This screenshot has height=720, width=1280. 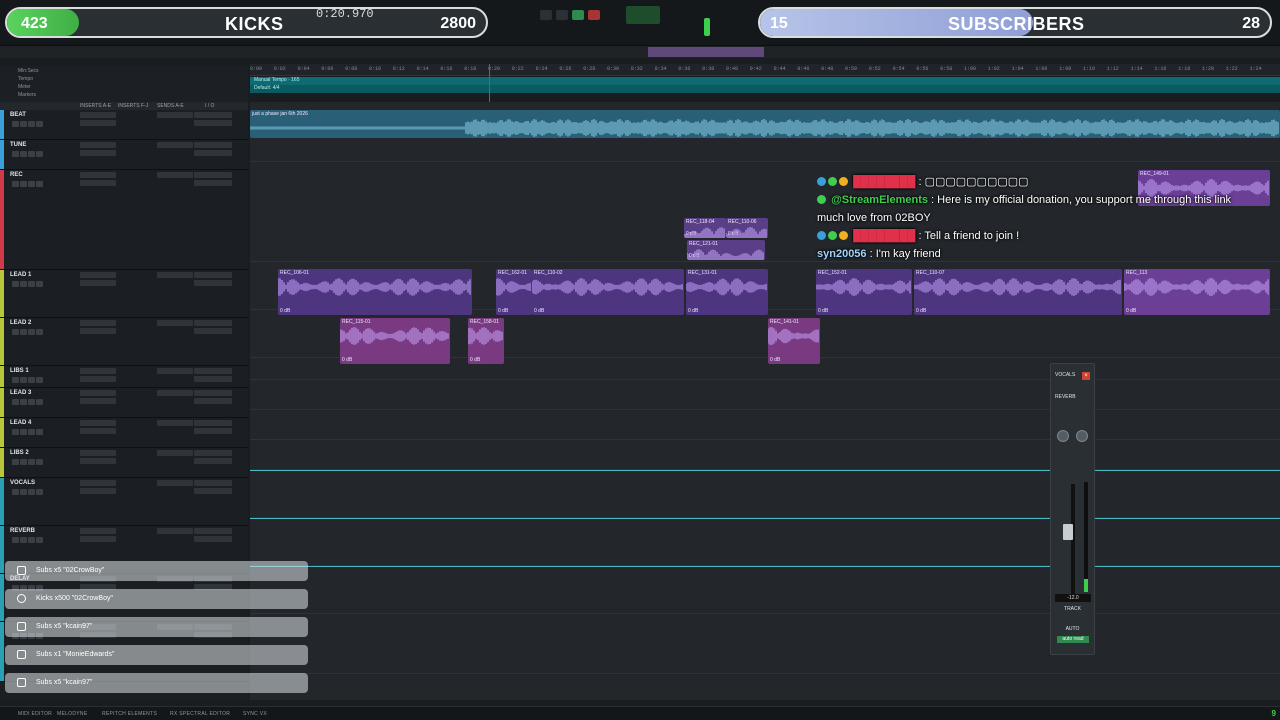 I want to click on overview-selection, so click(x=706, y=52).